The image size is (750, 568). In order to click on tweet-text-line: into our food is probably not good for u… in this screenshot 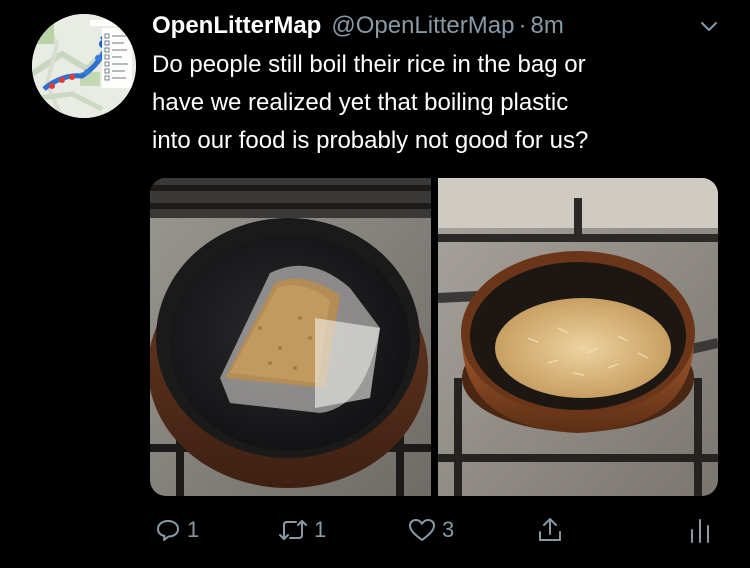, I will do `click(370, 140)`.